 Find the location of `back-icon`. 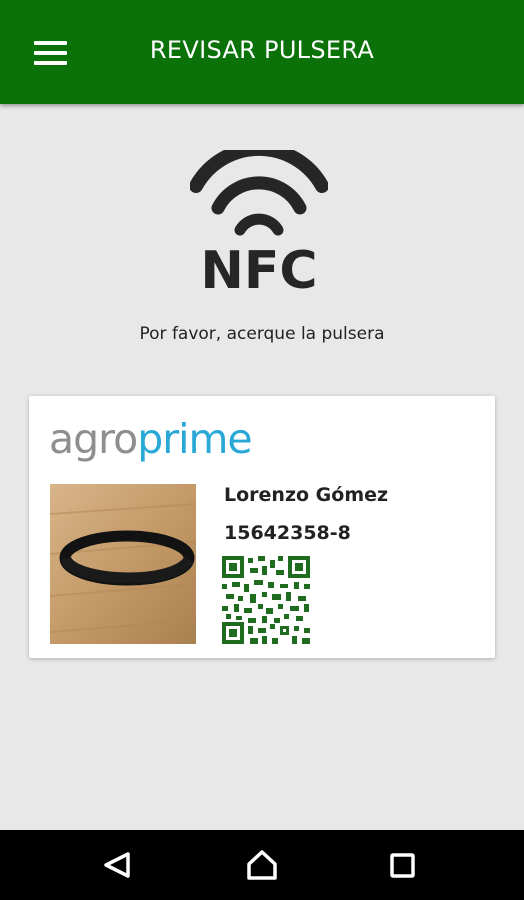

back-icon is located at coordinates (117, 865).